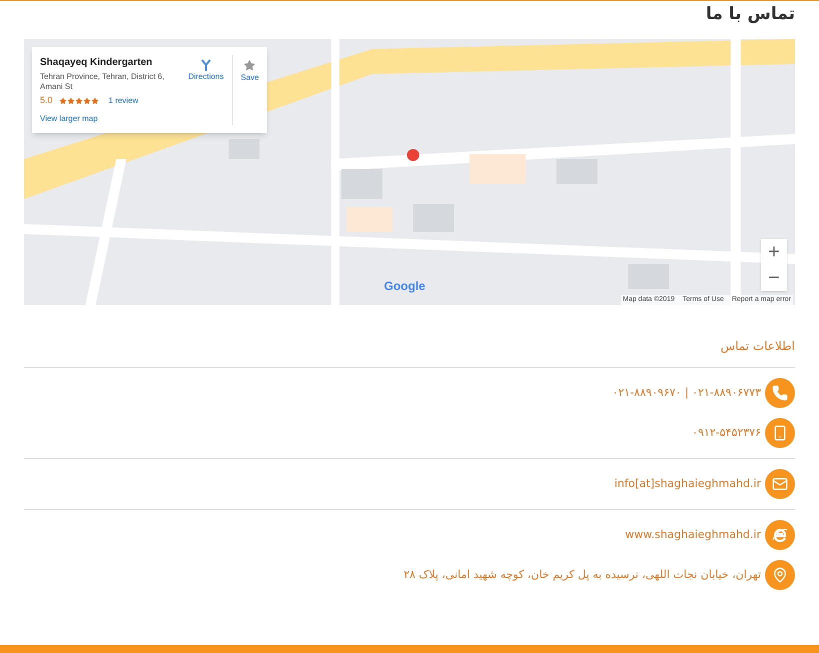  I want to click on reviews-link: 1 review, so click(123, 100).